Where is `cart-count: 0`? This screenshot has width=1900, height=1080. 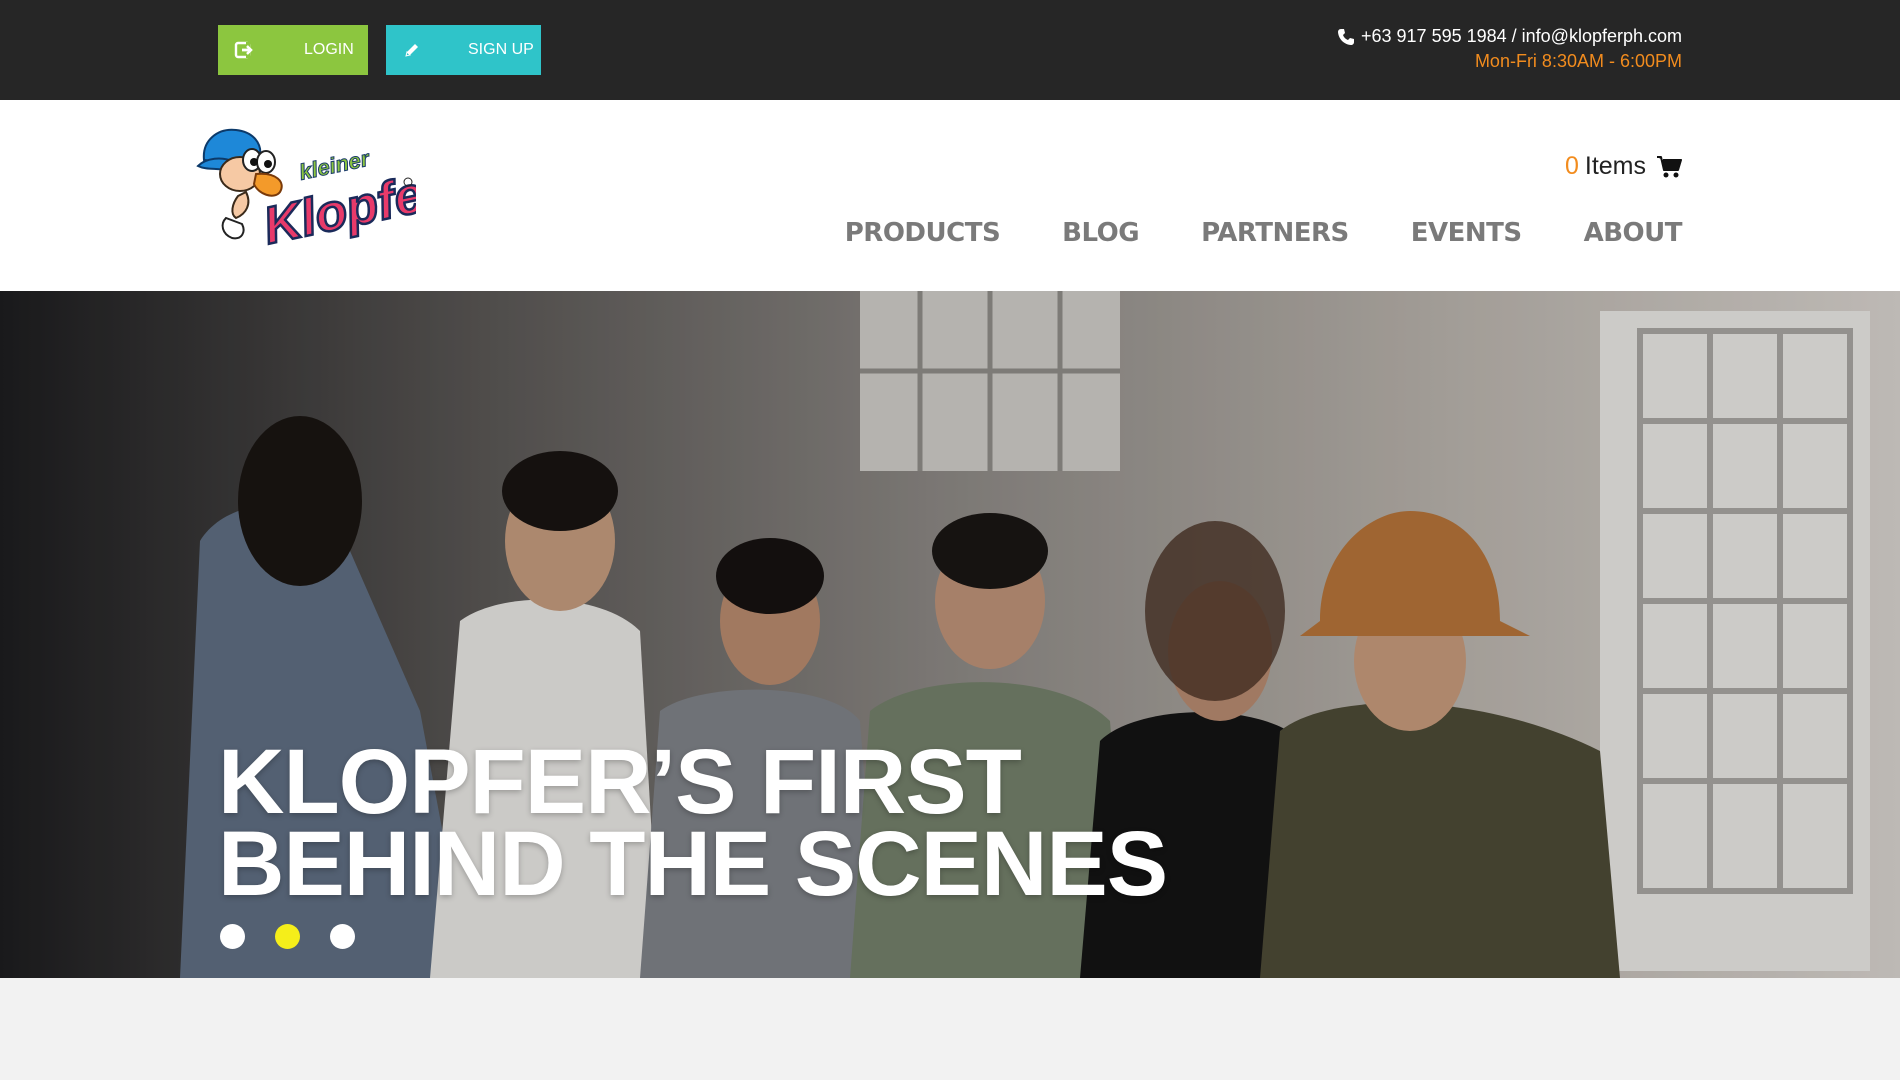
cart-count: 0 is located at coordinates (1571, 166).